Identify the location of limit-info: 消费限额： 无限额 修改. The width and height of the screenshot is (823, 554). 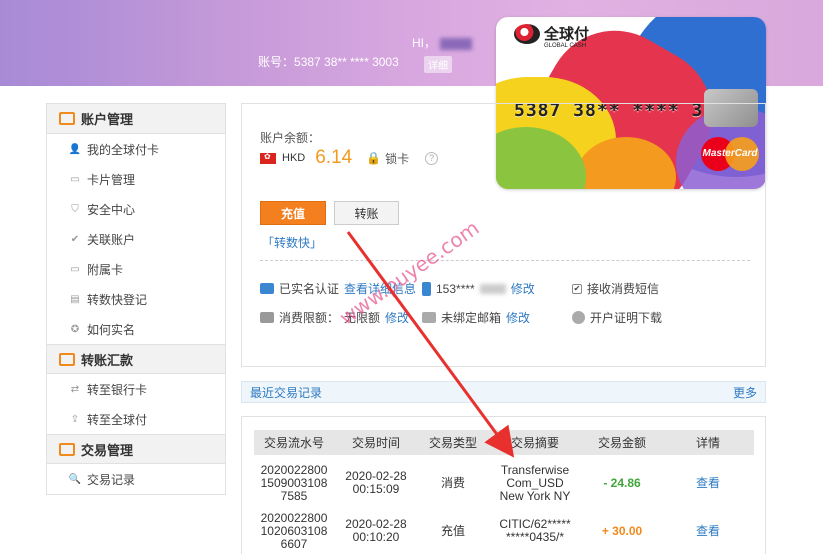
(334, 317).